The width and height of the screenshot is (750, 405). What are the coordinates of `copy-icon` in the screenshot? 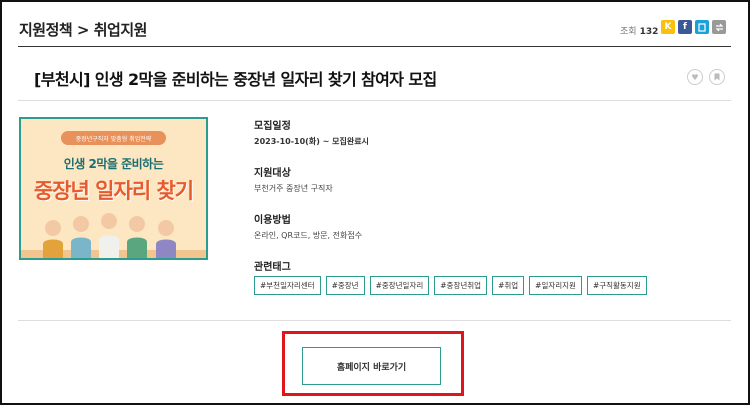 It's located at (702, 27).